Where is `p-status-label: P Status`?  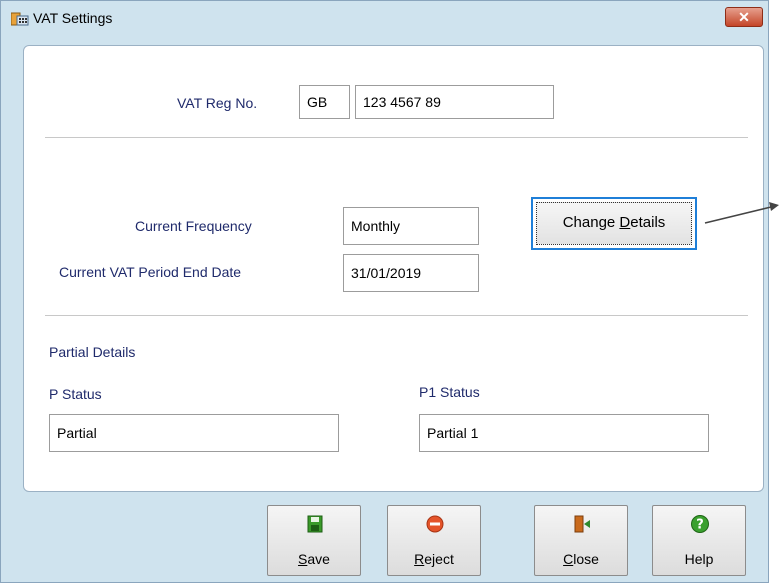 p-status-label: P Status is located at coordinates (75, 394).